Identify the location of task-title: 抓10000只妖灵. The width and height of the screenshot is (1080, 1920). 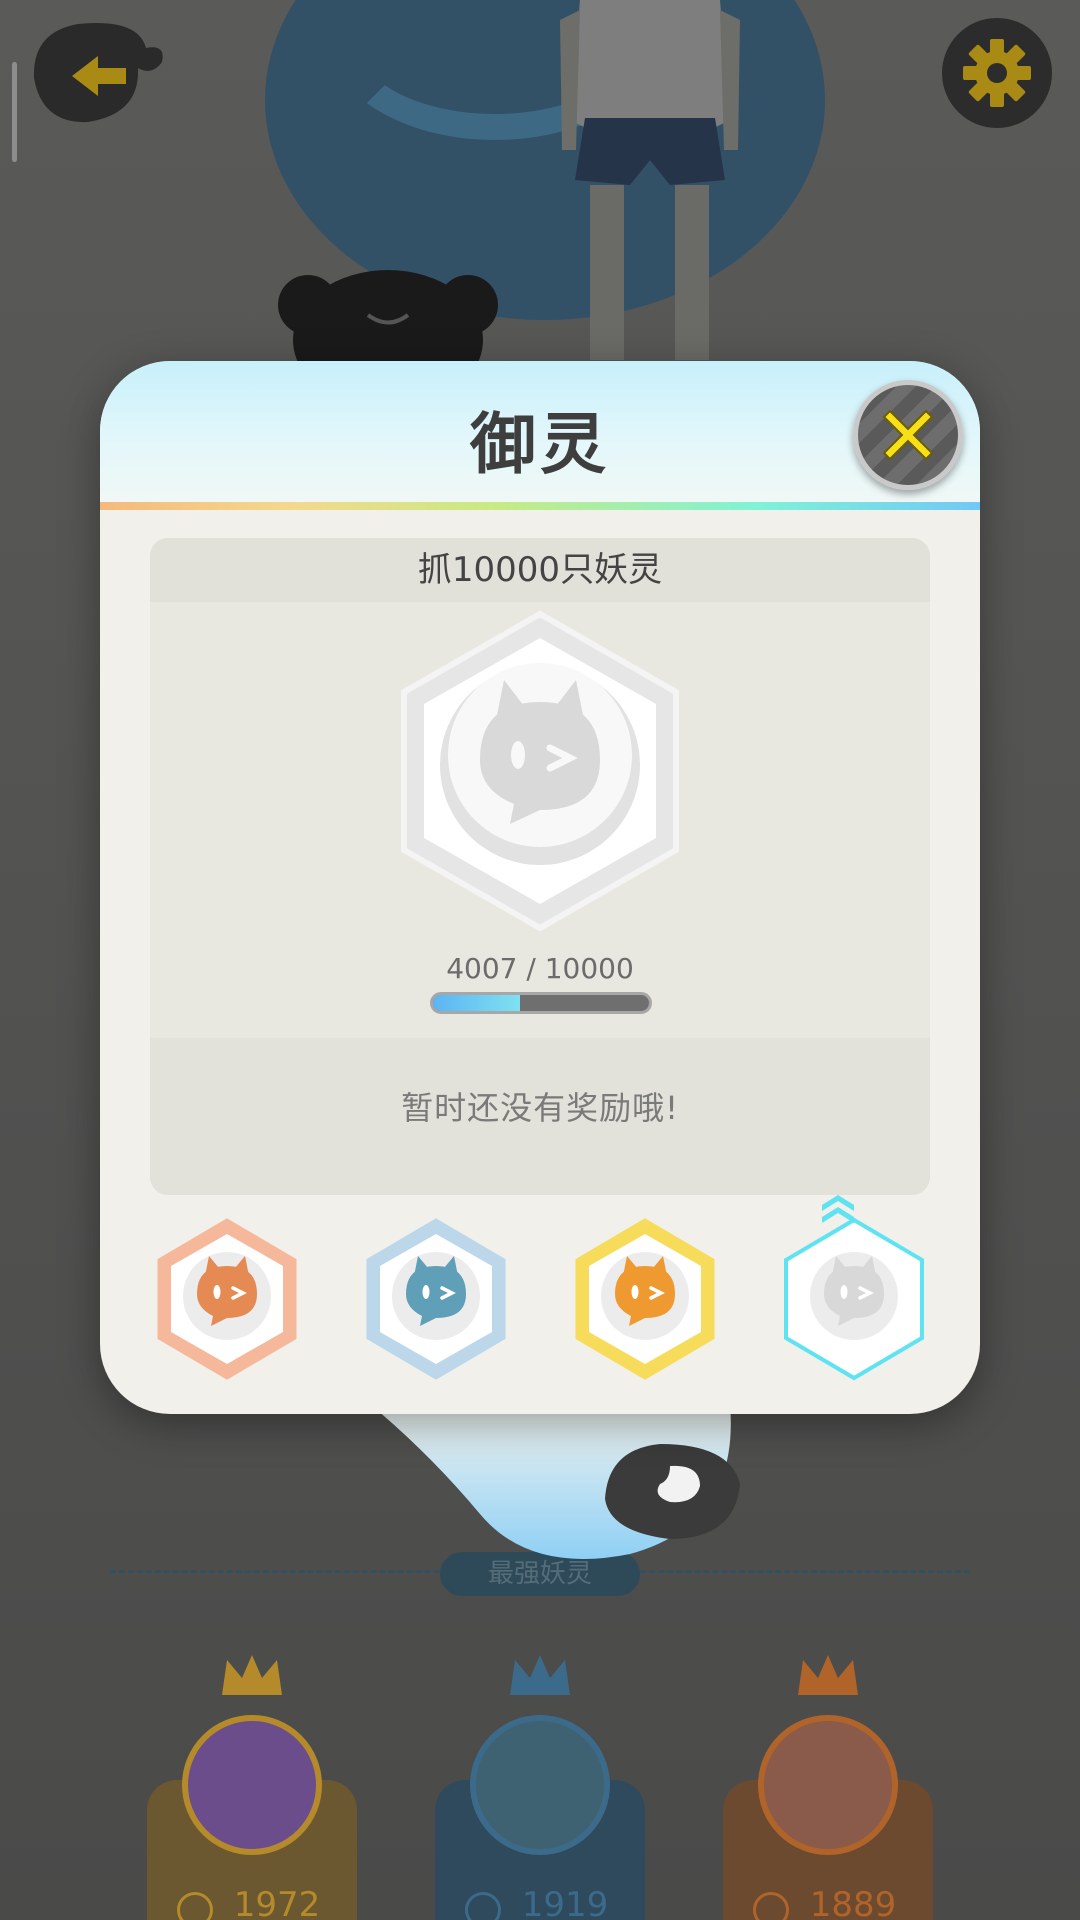
(540, 570).